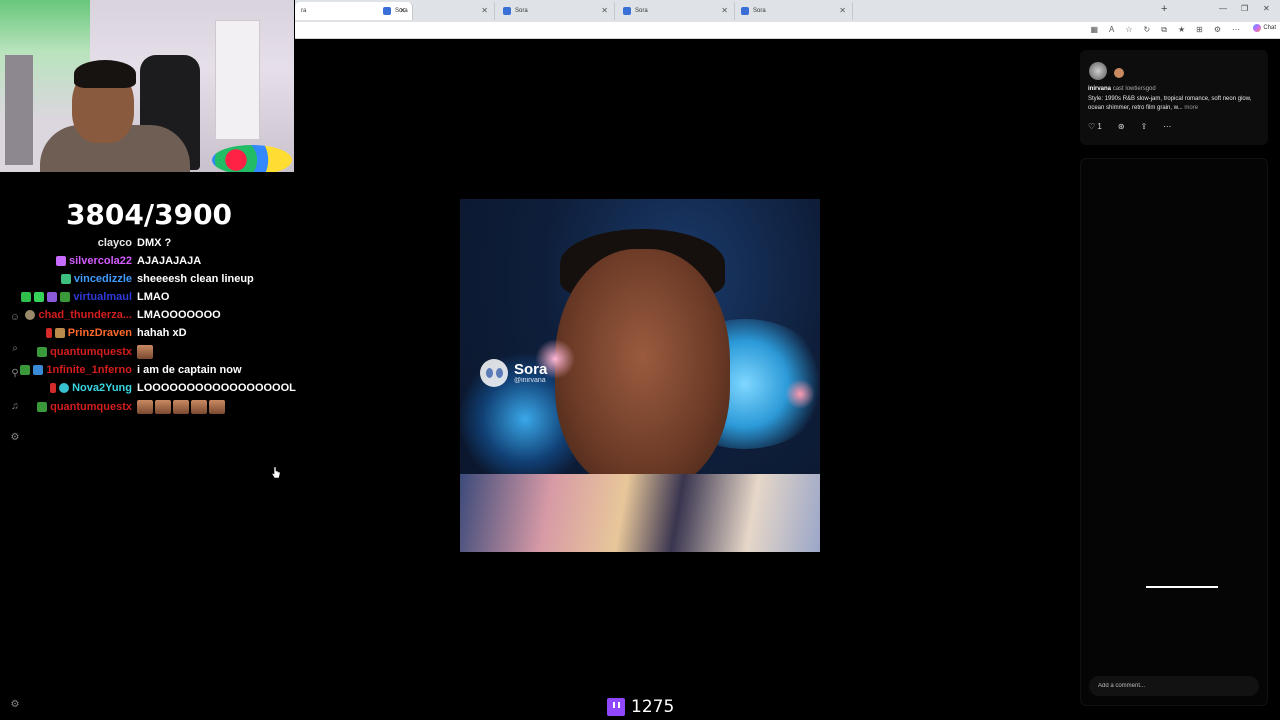  I want to click on chat-text: hahah xD, so click(162, 333).